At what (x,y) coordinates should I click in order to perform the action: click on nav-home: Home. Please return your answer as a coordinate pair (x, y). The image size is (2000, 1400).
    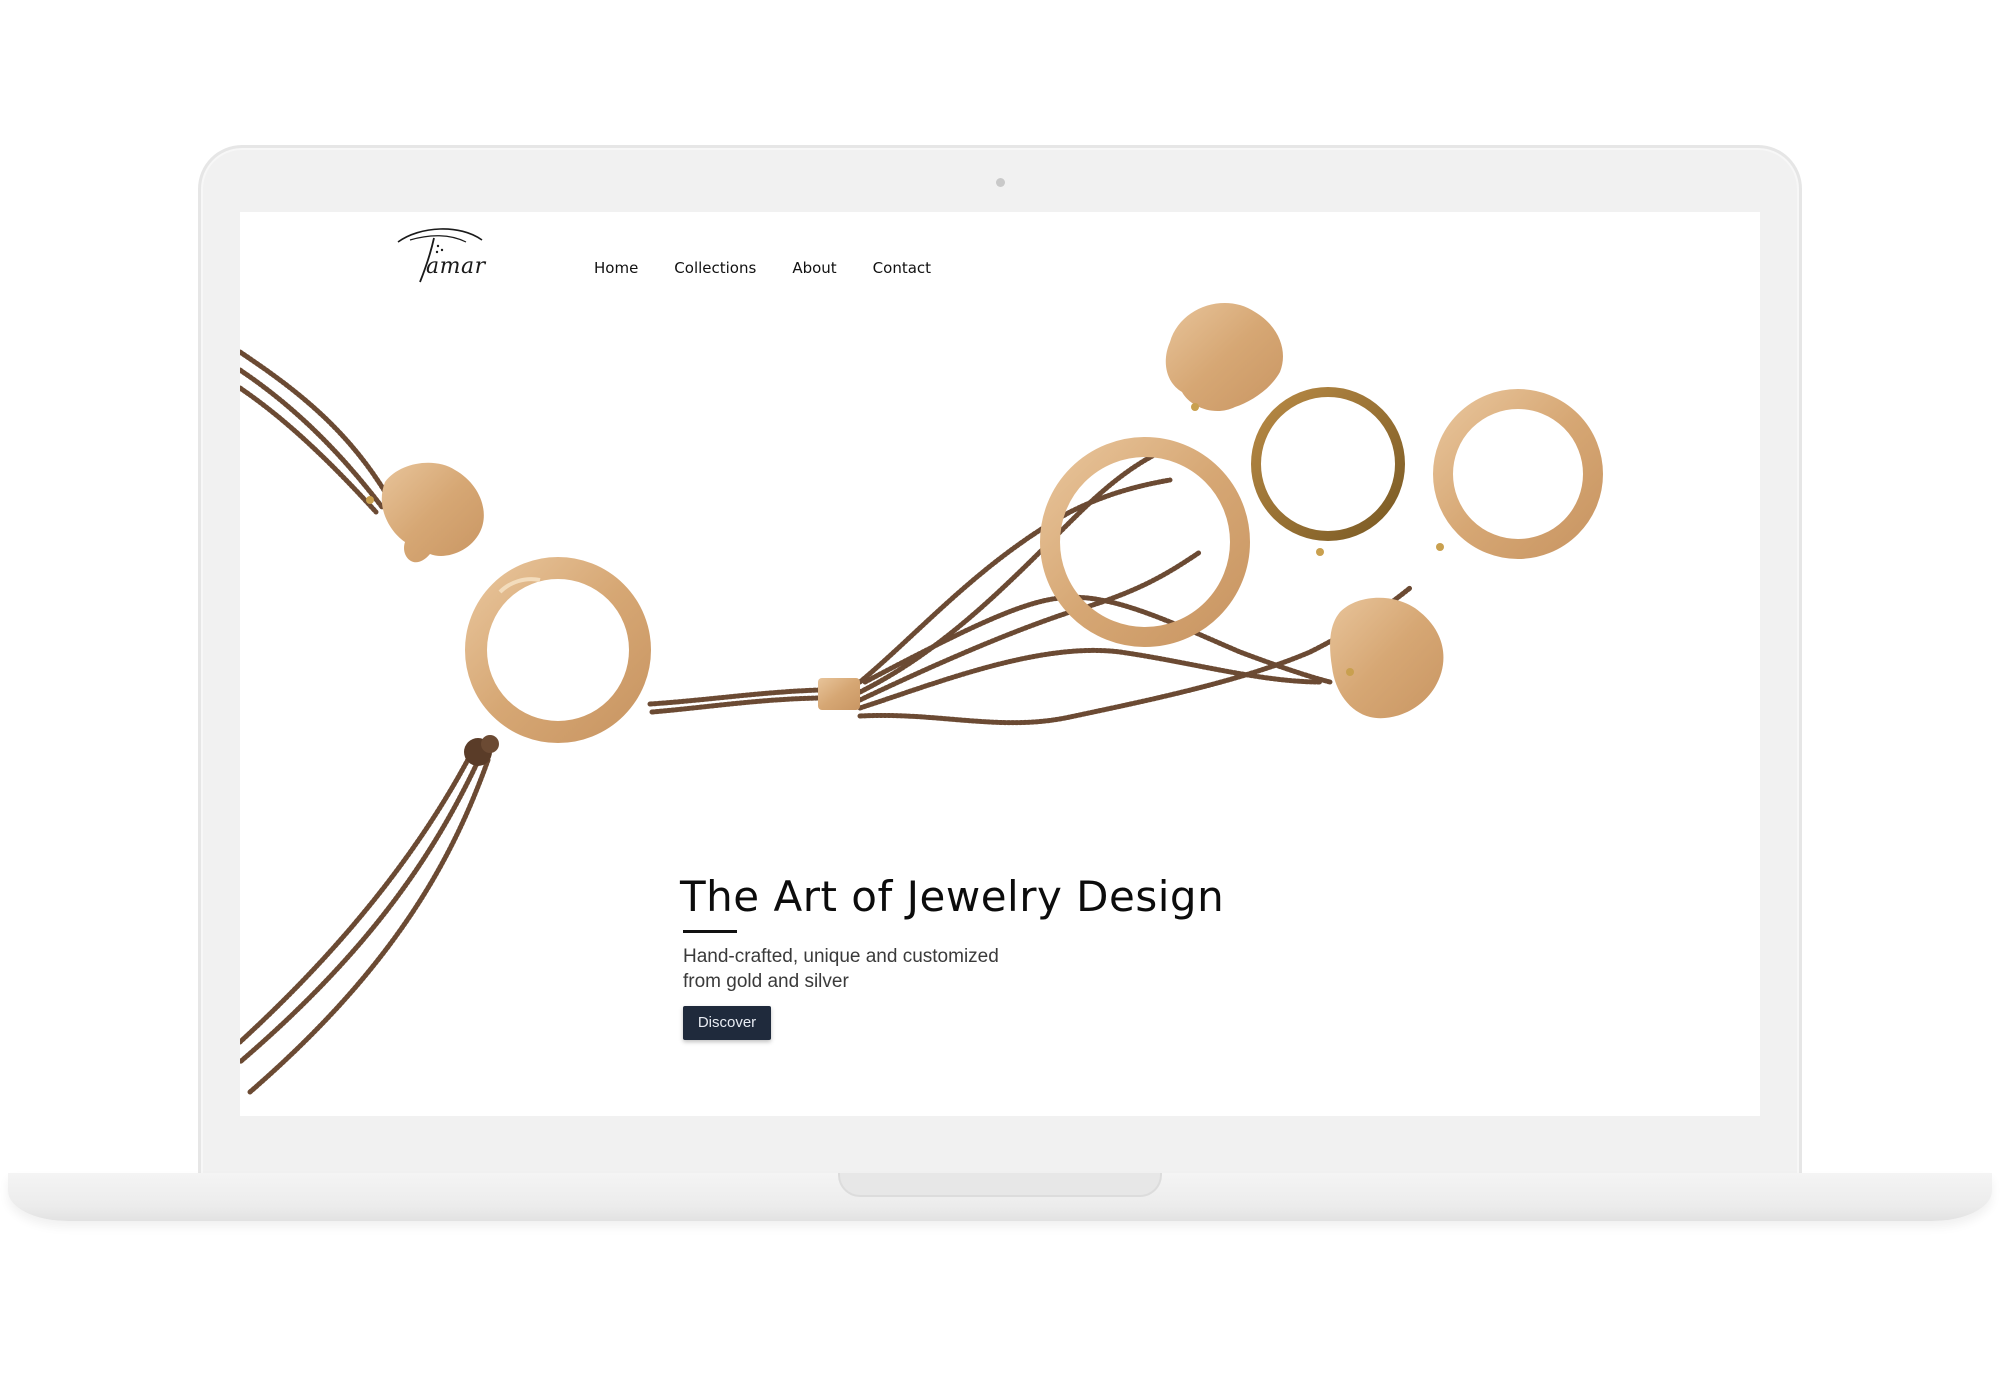
    Looking at the image, I should click on (616, 268).